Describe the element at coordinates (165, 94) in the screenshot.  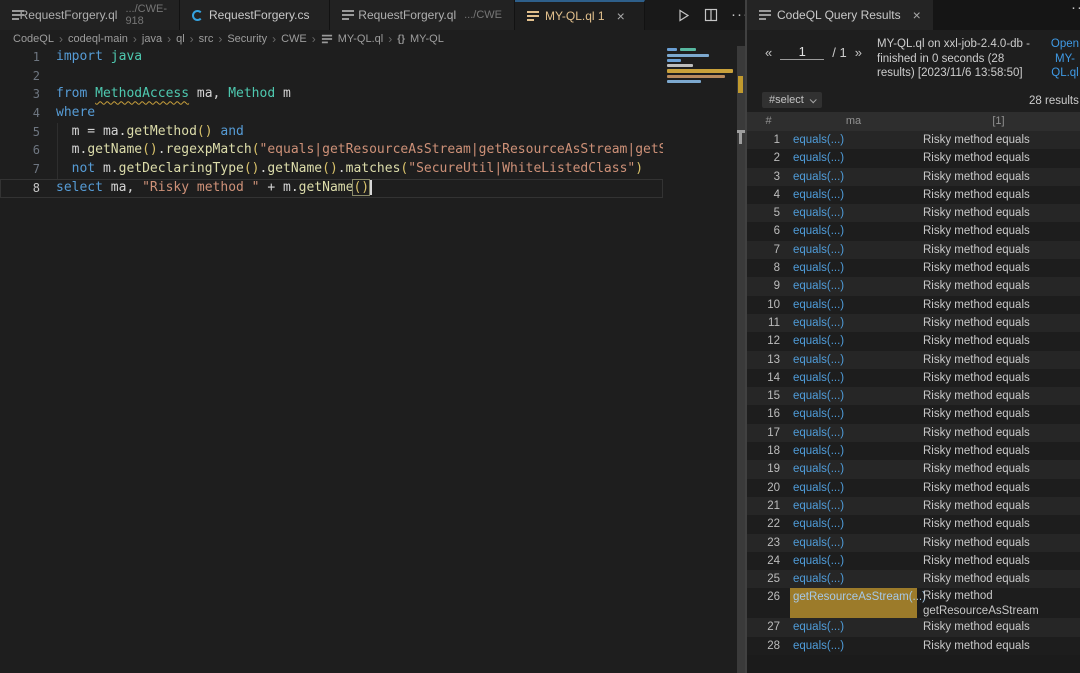
I see `line-content: from MethodAccess ma, Method m` at that location.